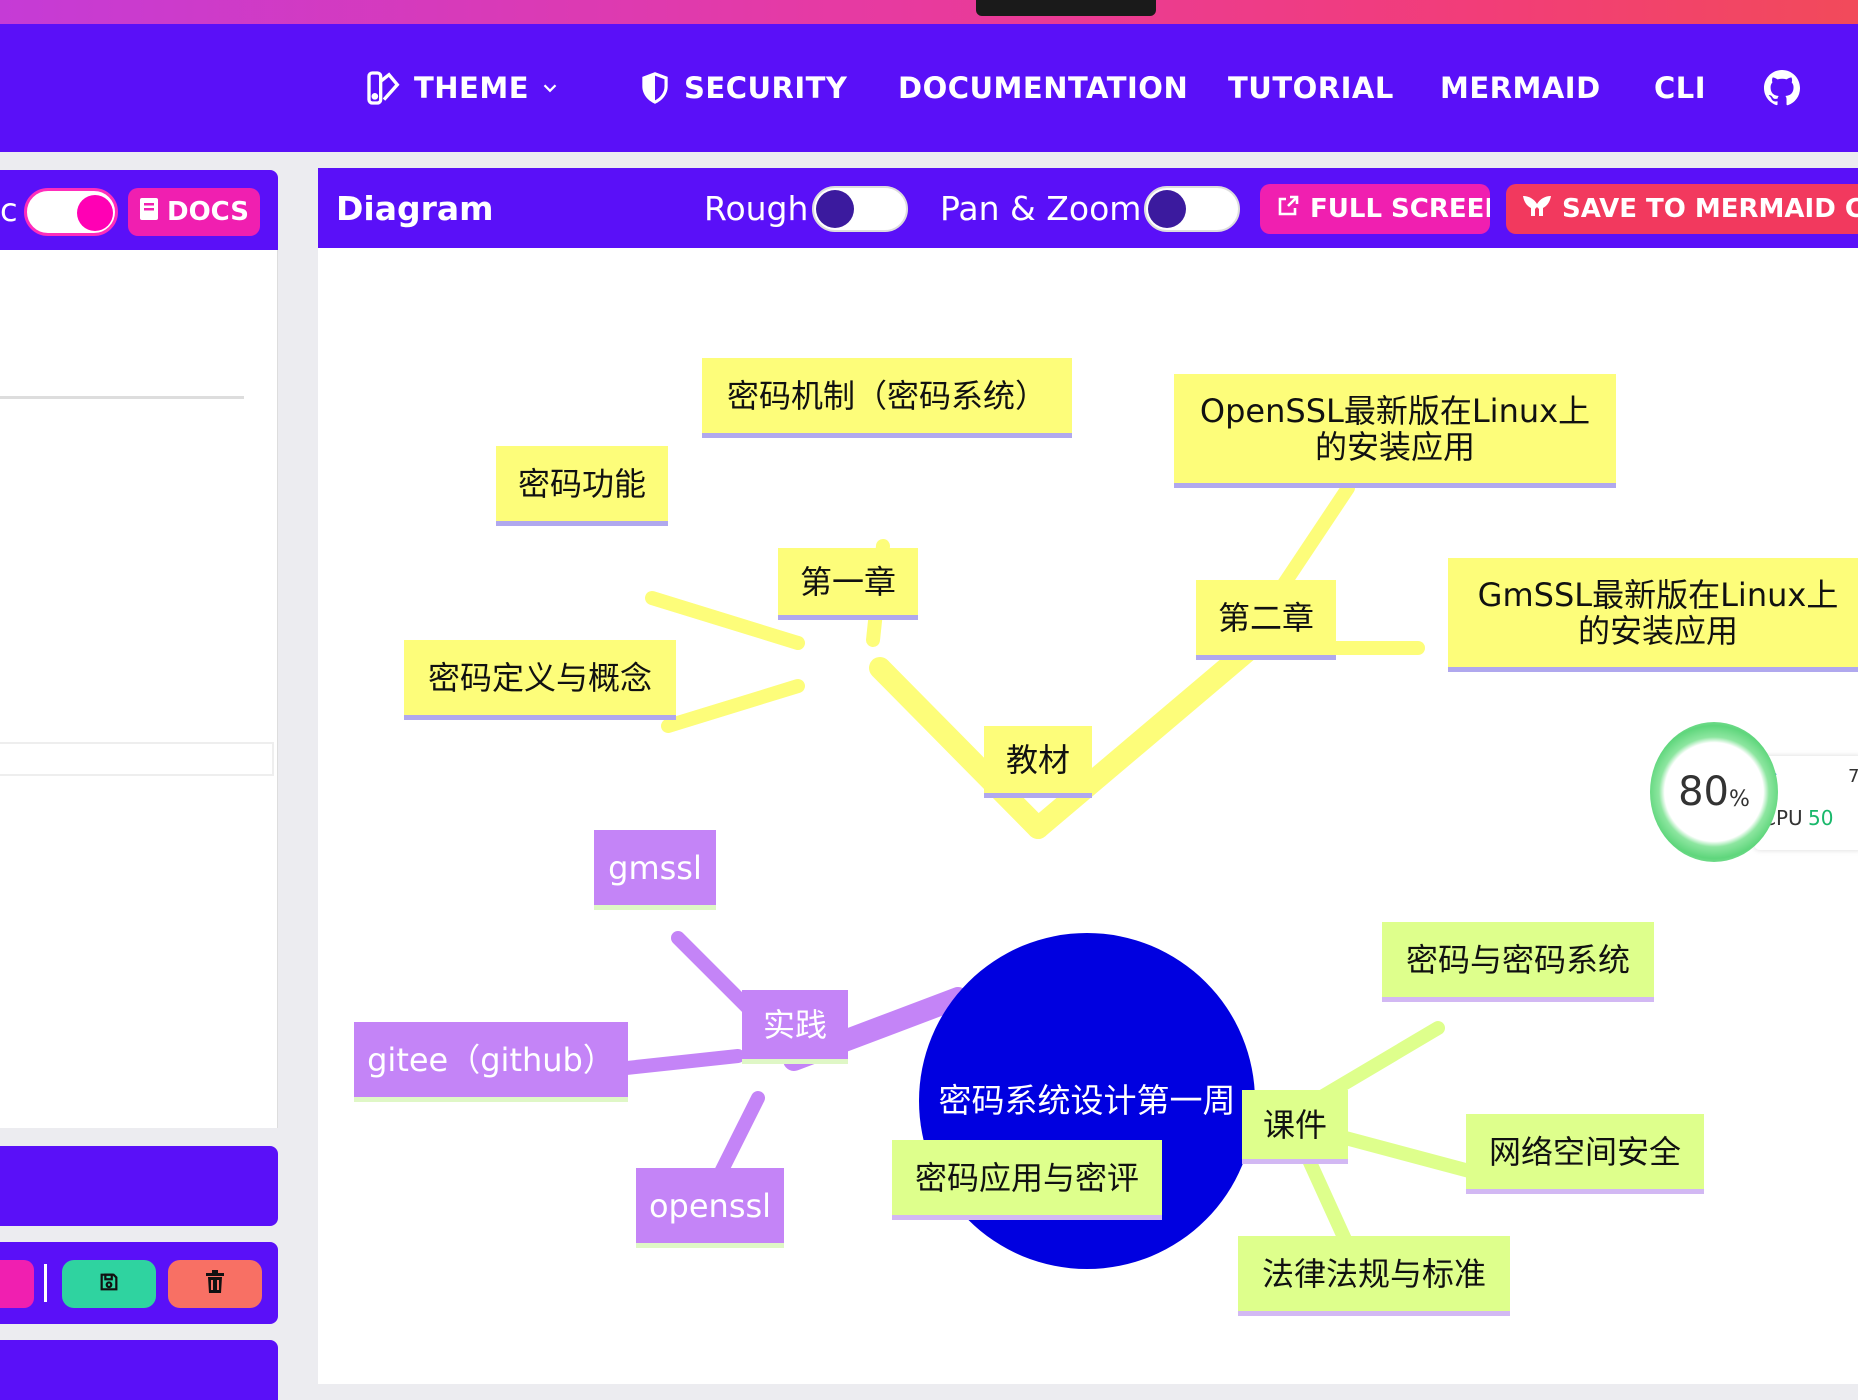  What do you see at coordinates (1518, 962) in the screenshot?
I see `node-crypto-system: 密码与密码系统` at bounding box center [1518, 962].